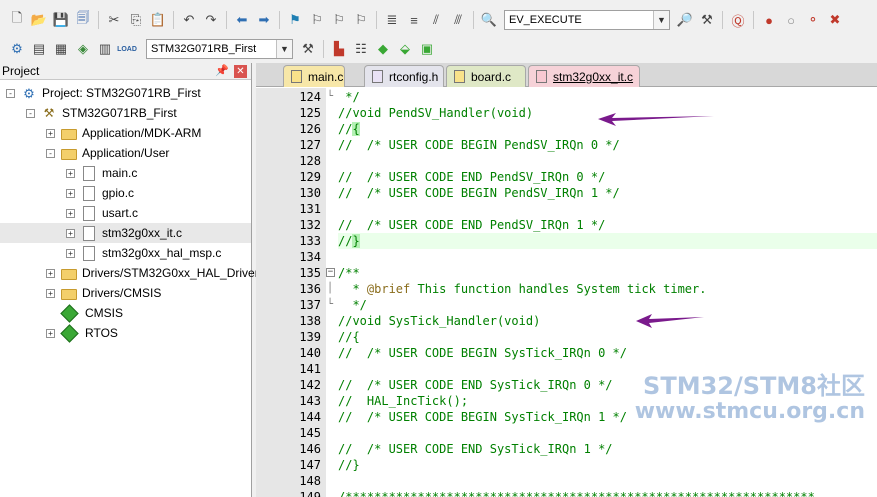  Describe the element at coordinates (211, 20) in the screenshot. I see `redo-icon: ↷` at that location.